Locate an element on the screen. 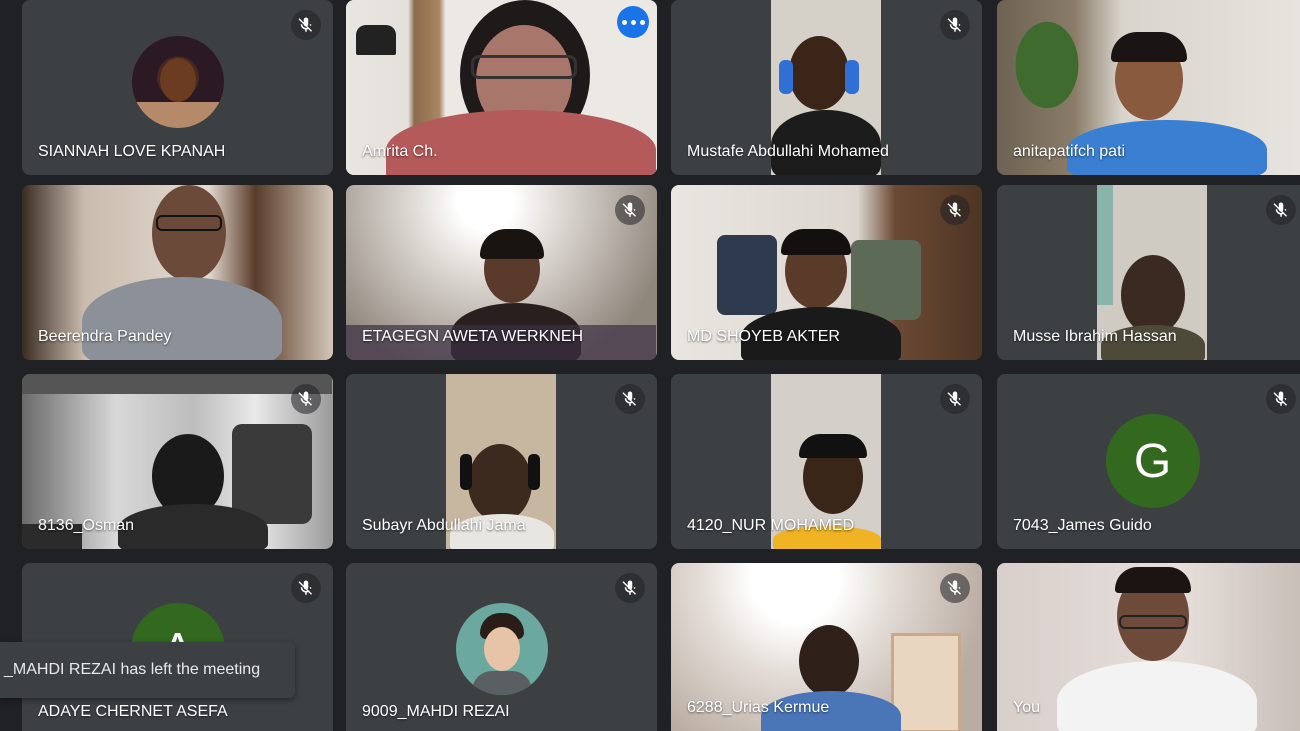  participant-name: 4120_NUR MOHAMED is located at coordinates (771, 525).